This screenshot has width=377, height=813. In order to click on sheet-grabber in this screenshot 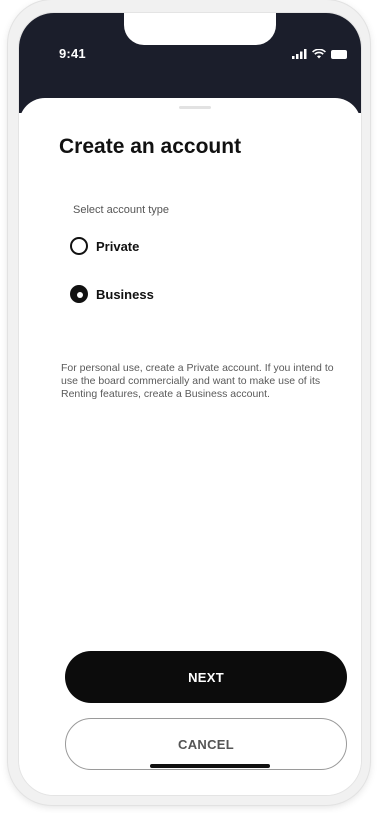, I will do `click(195, 107)`.